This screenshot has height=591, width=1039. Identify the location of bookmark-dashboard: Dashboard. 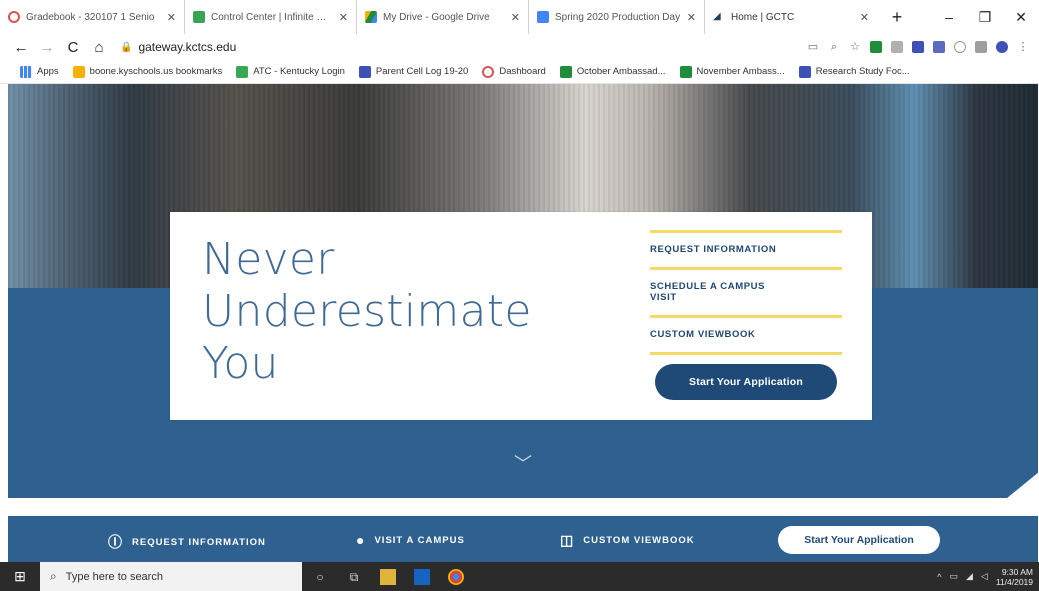
(514, 71).